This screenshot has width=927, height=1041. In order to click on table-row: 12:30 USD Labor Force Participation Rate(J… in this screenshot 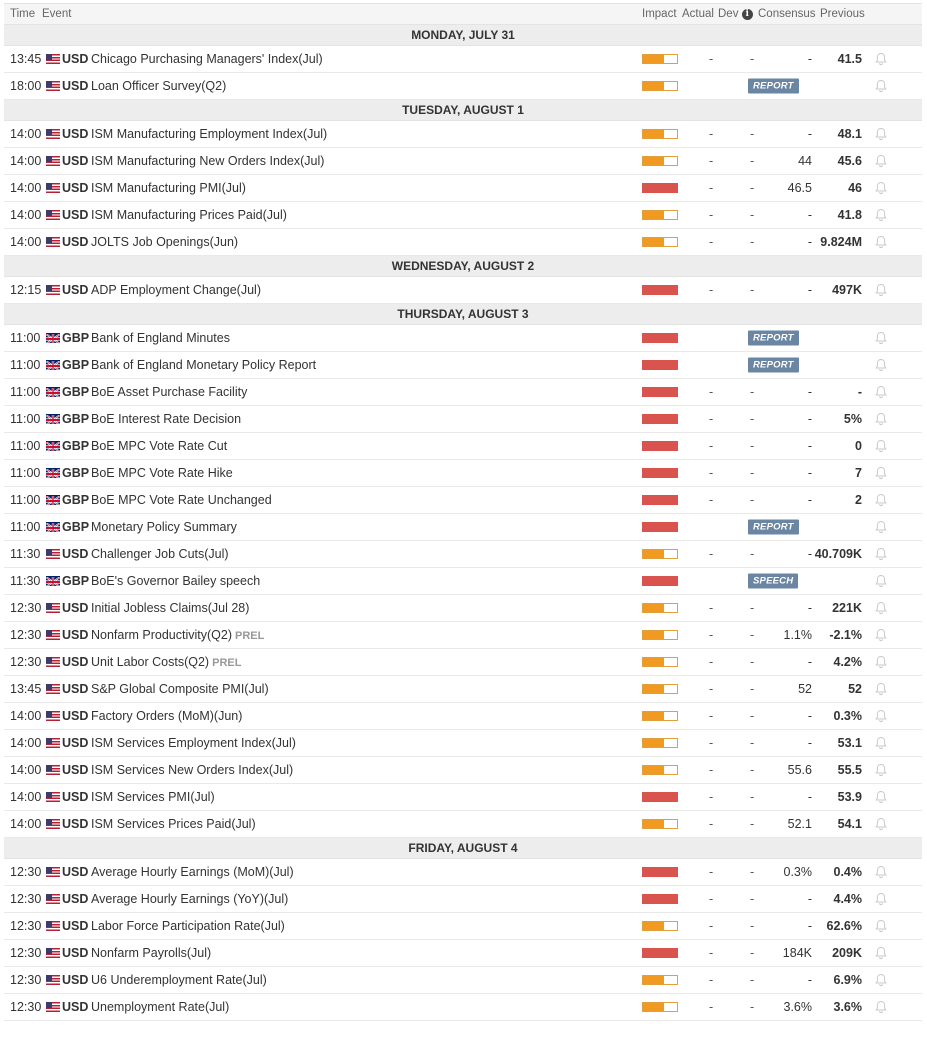, I will do `click(463, 926)`.